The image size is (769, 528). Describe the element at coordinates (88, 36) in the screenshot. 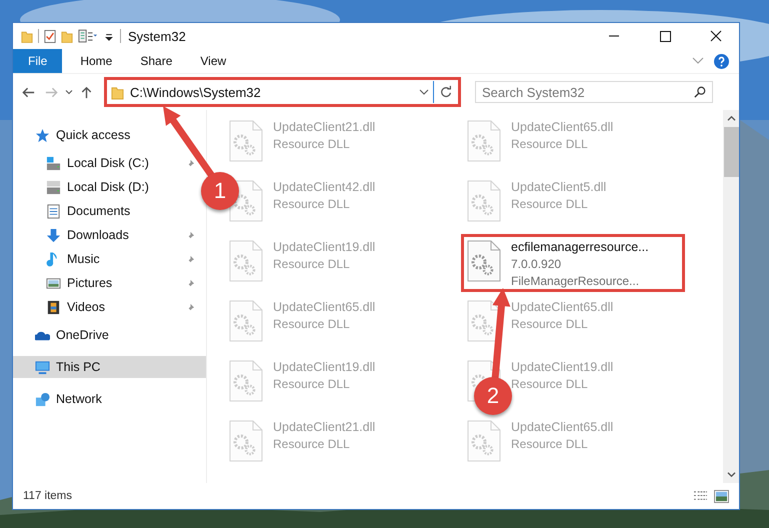

I see `layout-icon` at that location.